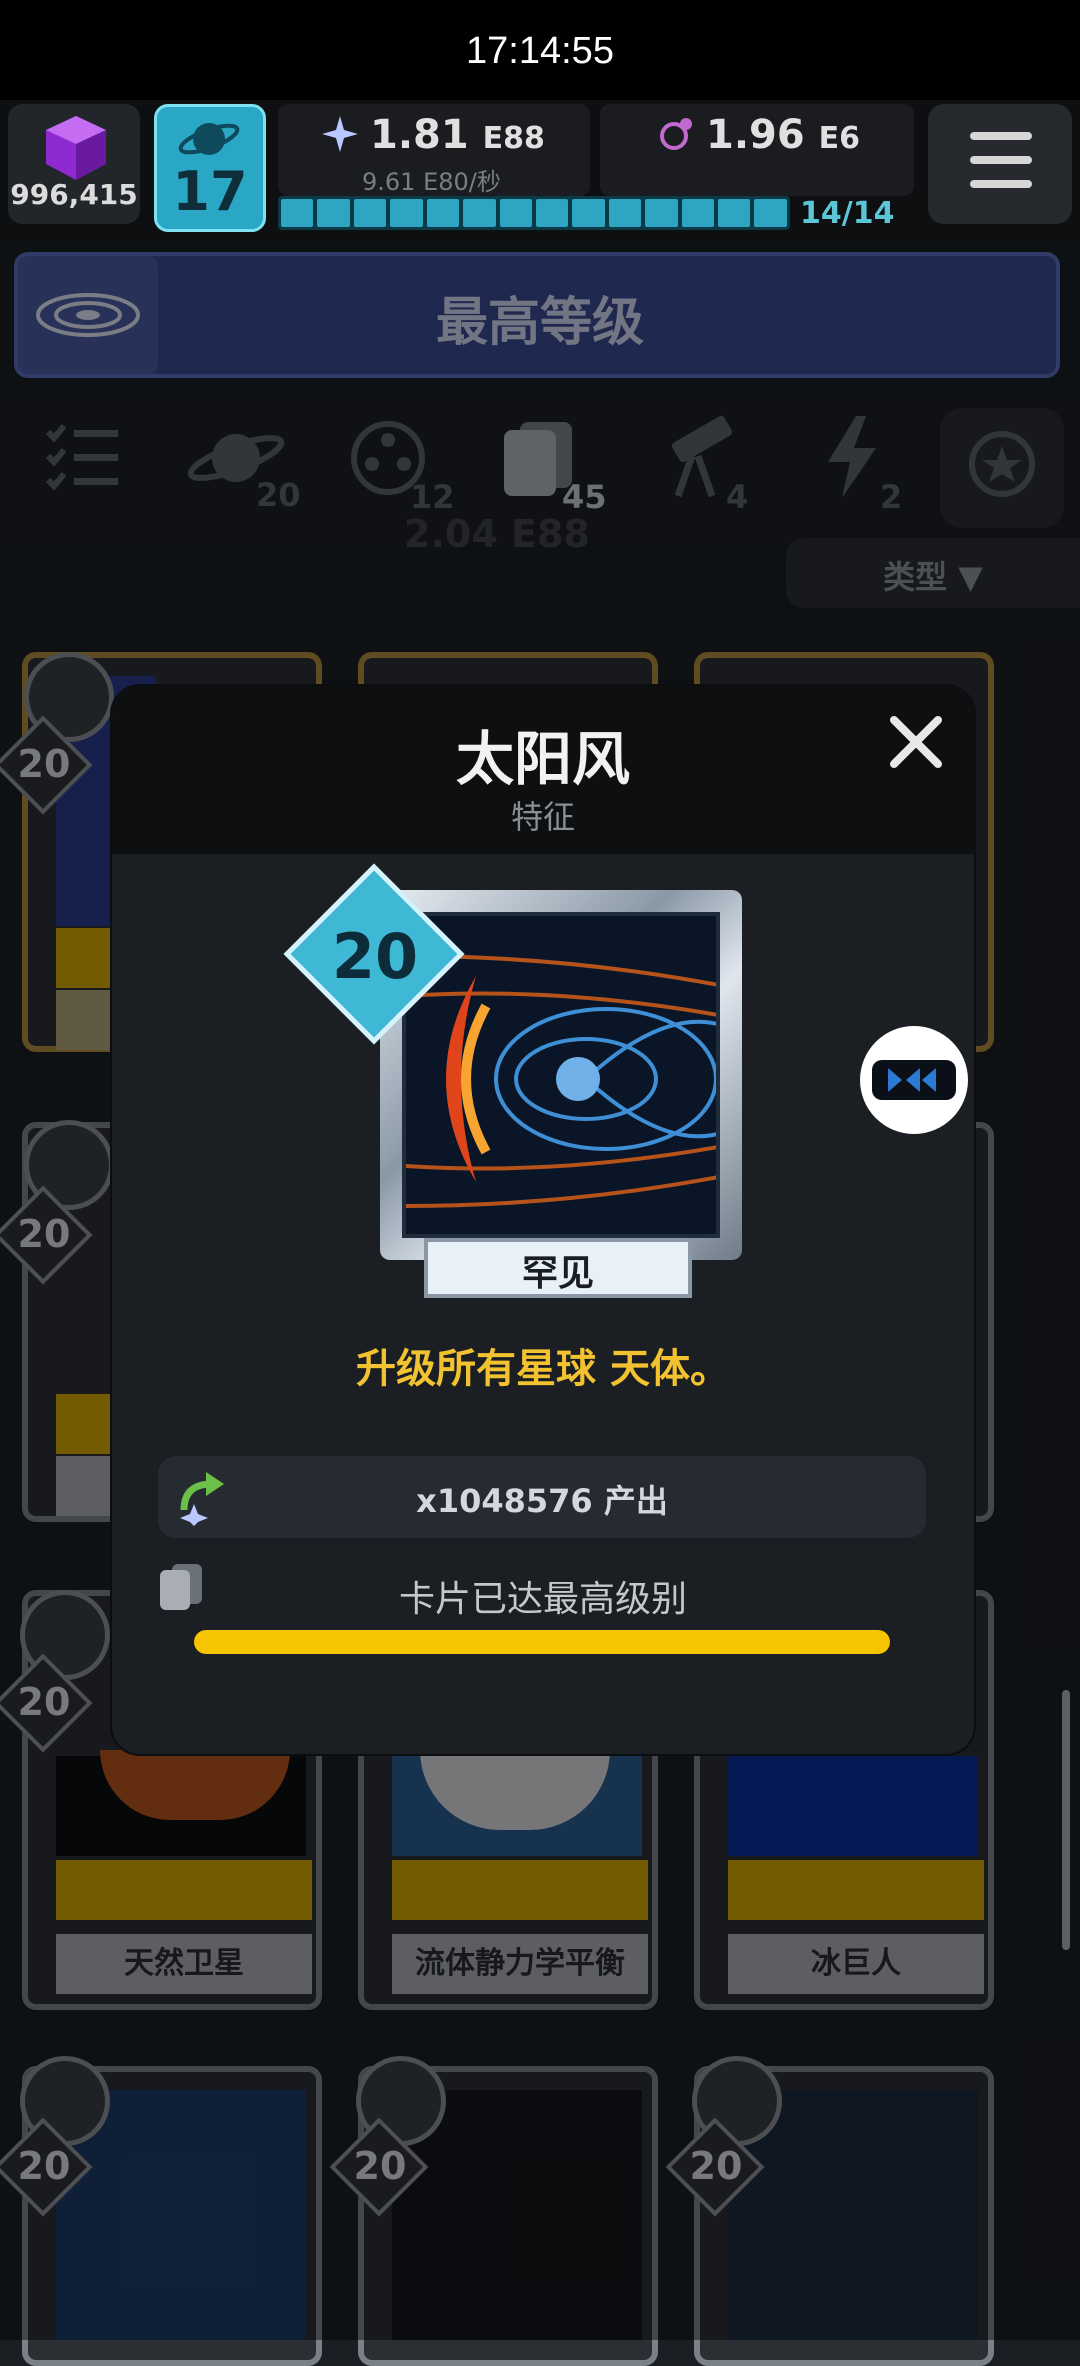  What do you see at coordinates (542, 817) in the screenshot?
I see `modal-subtitle: 特征` at bounding box center [542, 817].